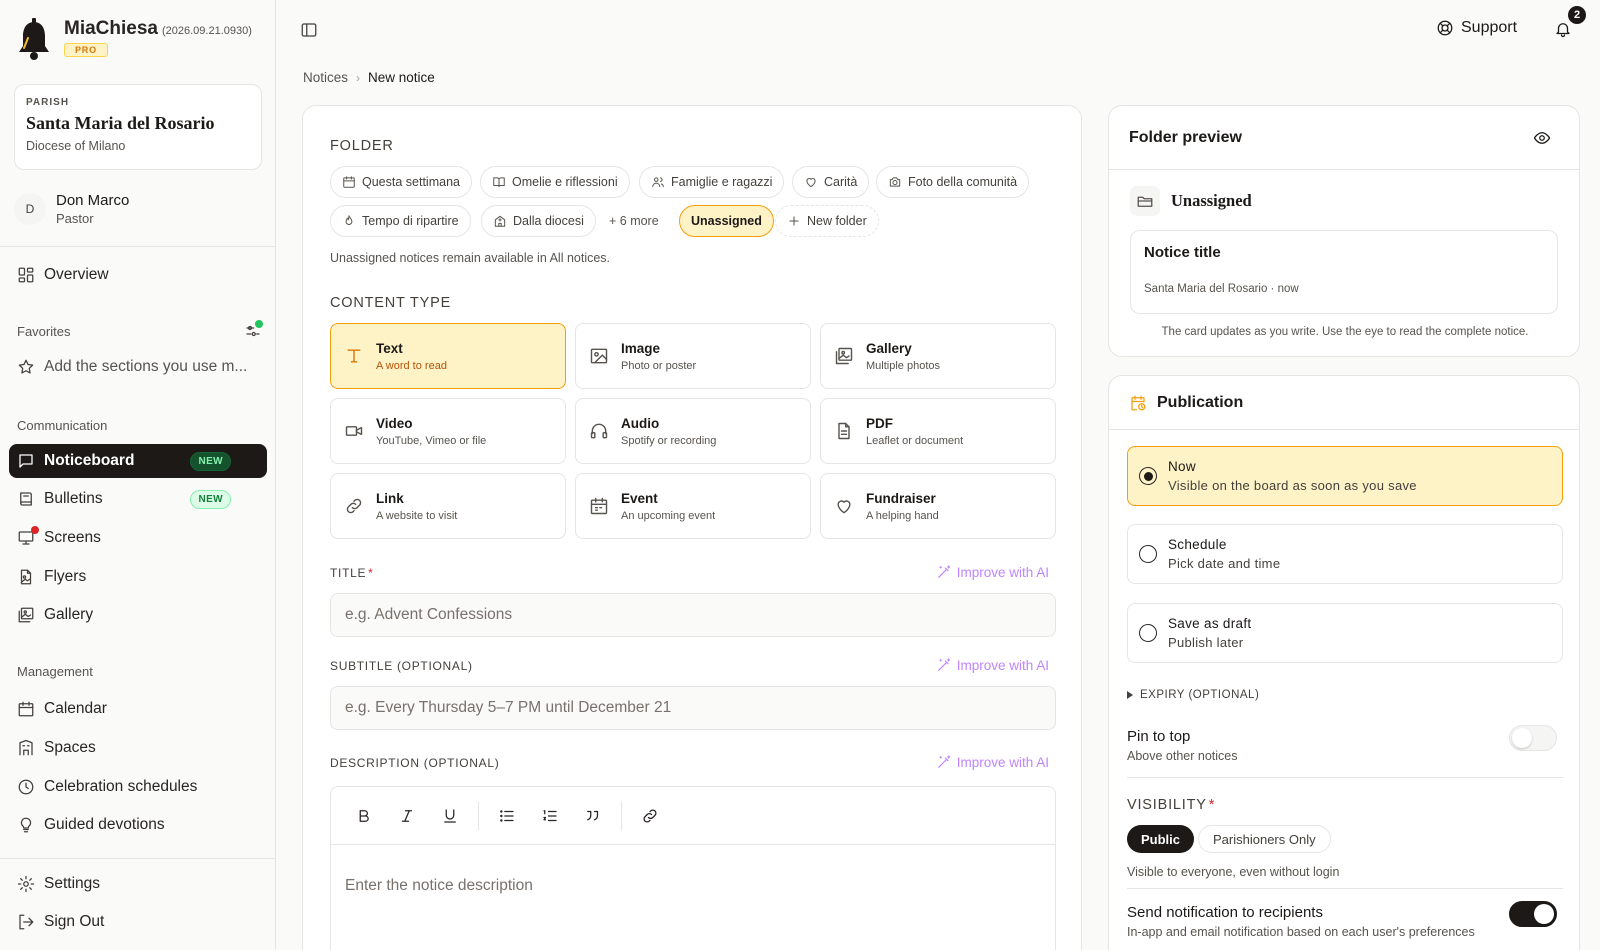  Describe the element at coordinates (26, 499) in the screenshot. I see `book-icon` at that location.